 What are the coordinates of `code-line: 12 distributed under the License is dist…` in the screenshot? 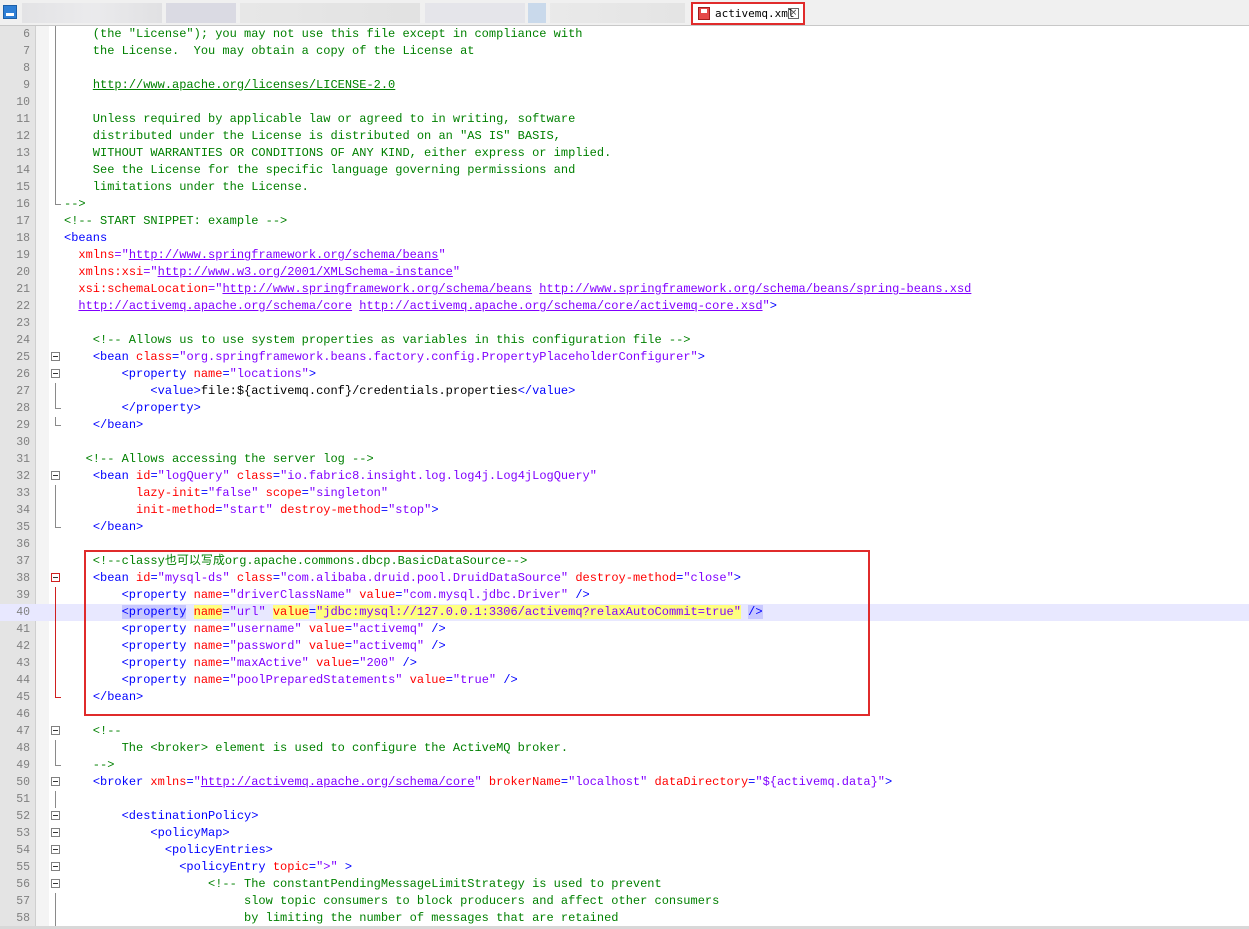 It's located at (624, 136).